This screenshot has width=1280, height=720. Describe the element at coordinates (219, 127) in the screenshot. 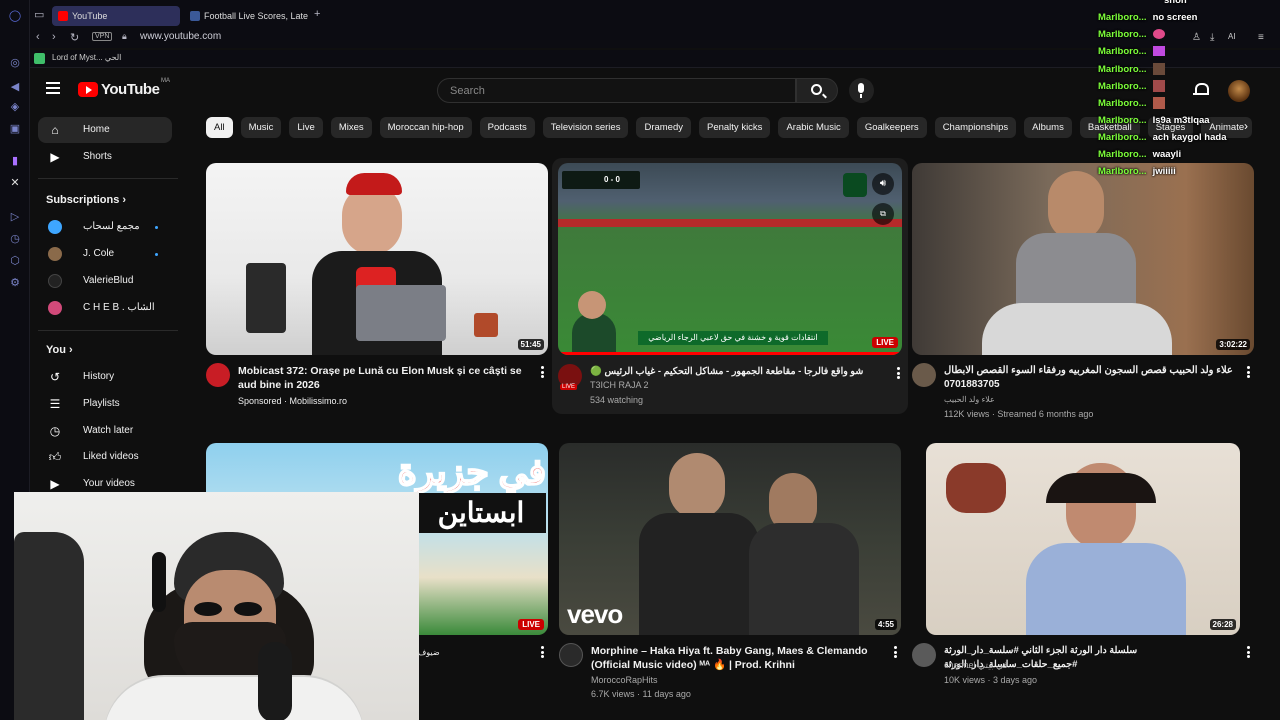

I see `chip: All` at that location.